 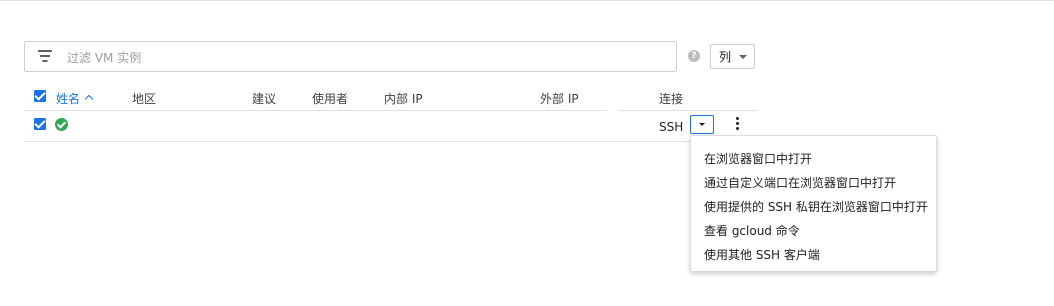 What do you see at coordinates (403, 98) in the screenshot?
I see `column-header-internal-ip: 内部 IP` at bounding box center [403, 98].